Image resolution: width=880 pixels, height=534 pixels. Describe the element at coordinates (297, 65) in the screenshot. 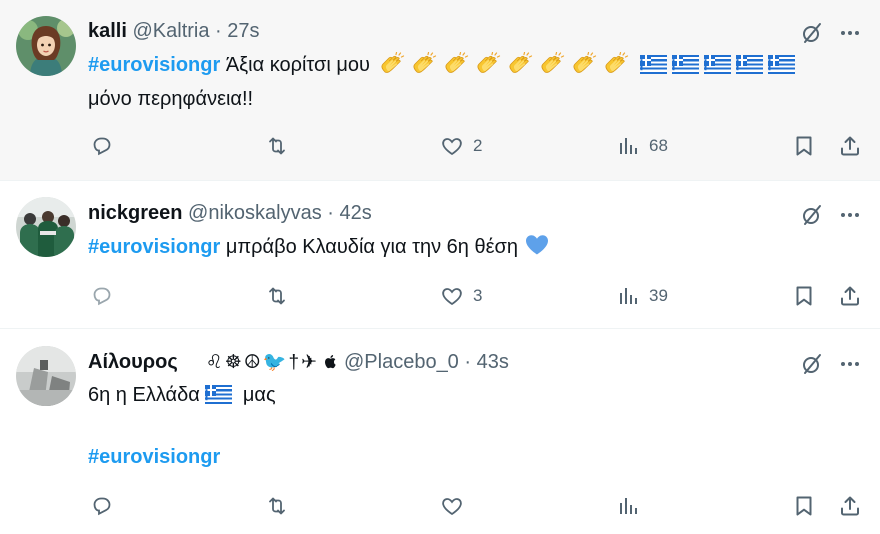

I see `tweet-text-part: Άξια κορίτσι μου` at that location.